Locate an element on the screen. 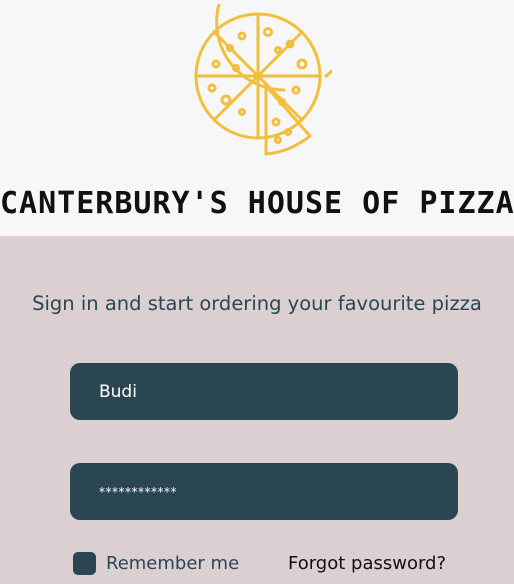 This screenshot has height=584, width=514. brand-name: CANTERBURY'S HOUSE OF PIZZA is located at coordinates (257, 203).